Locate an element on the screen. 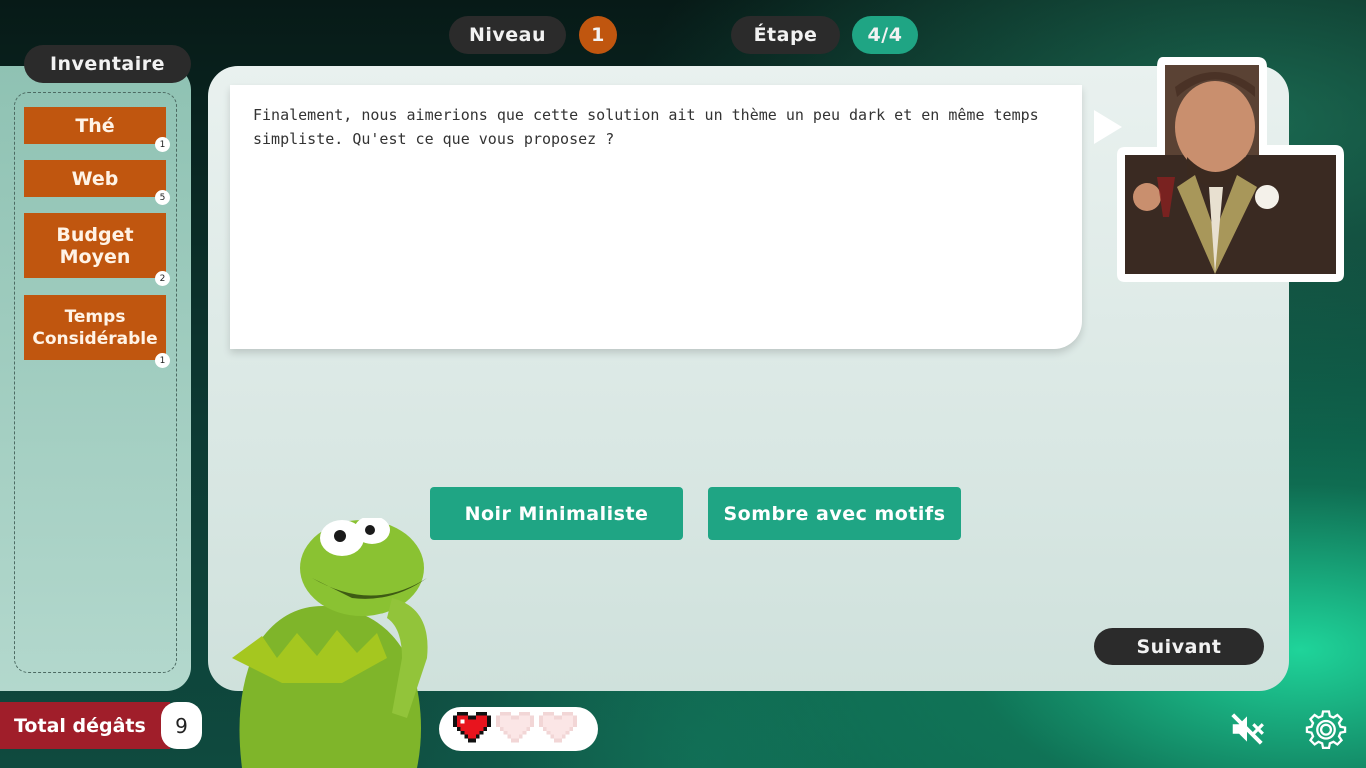 This screenshot has width=1366, height=768. level-label: Niveau is located at coordinates (507, 35).